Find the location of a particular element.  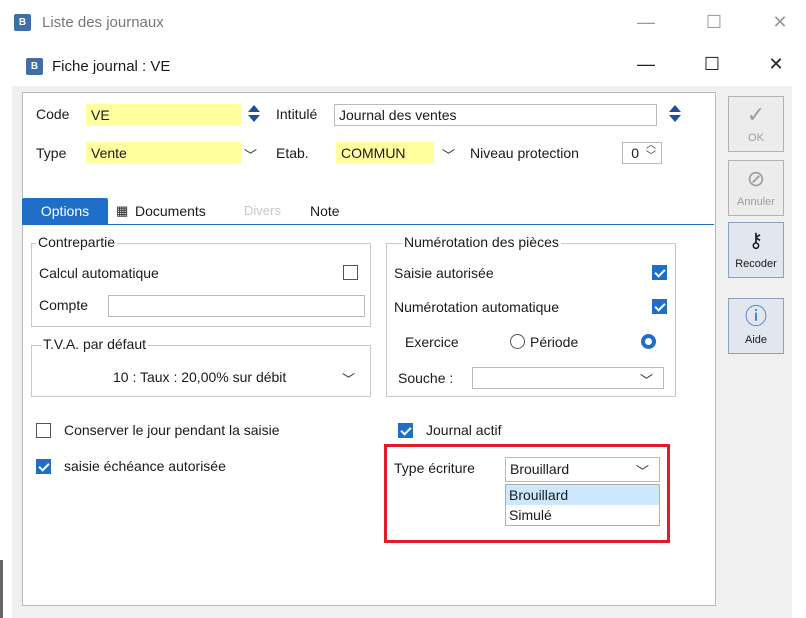

close-button: ✕ is located at coordinates (776, 64).